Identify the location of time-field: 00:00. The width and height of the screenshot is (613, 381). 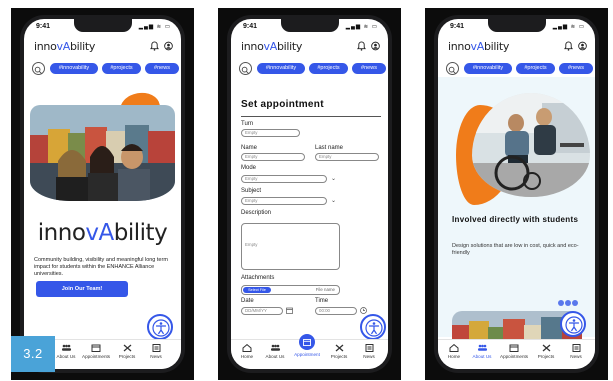
(336, 311).